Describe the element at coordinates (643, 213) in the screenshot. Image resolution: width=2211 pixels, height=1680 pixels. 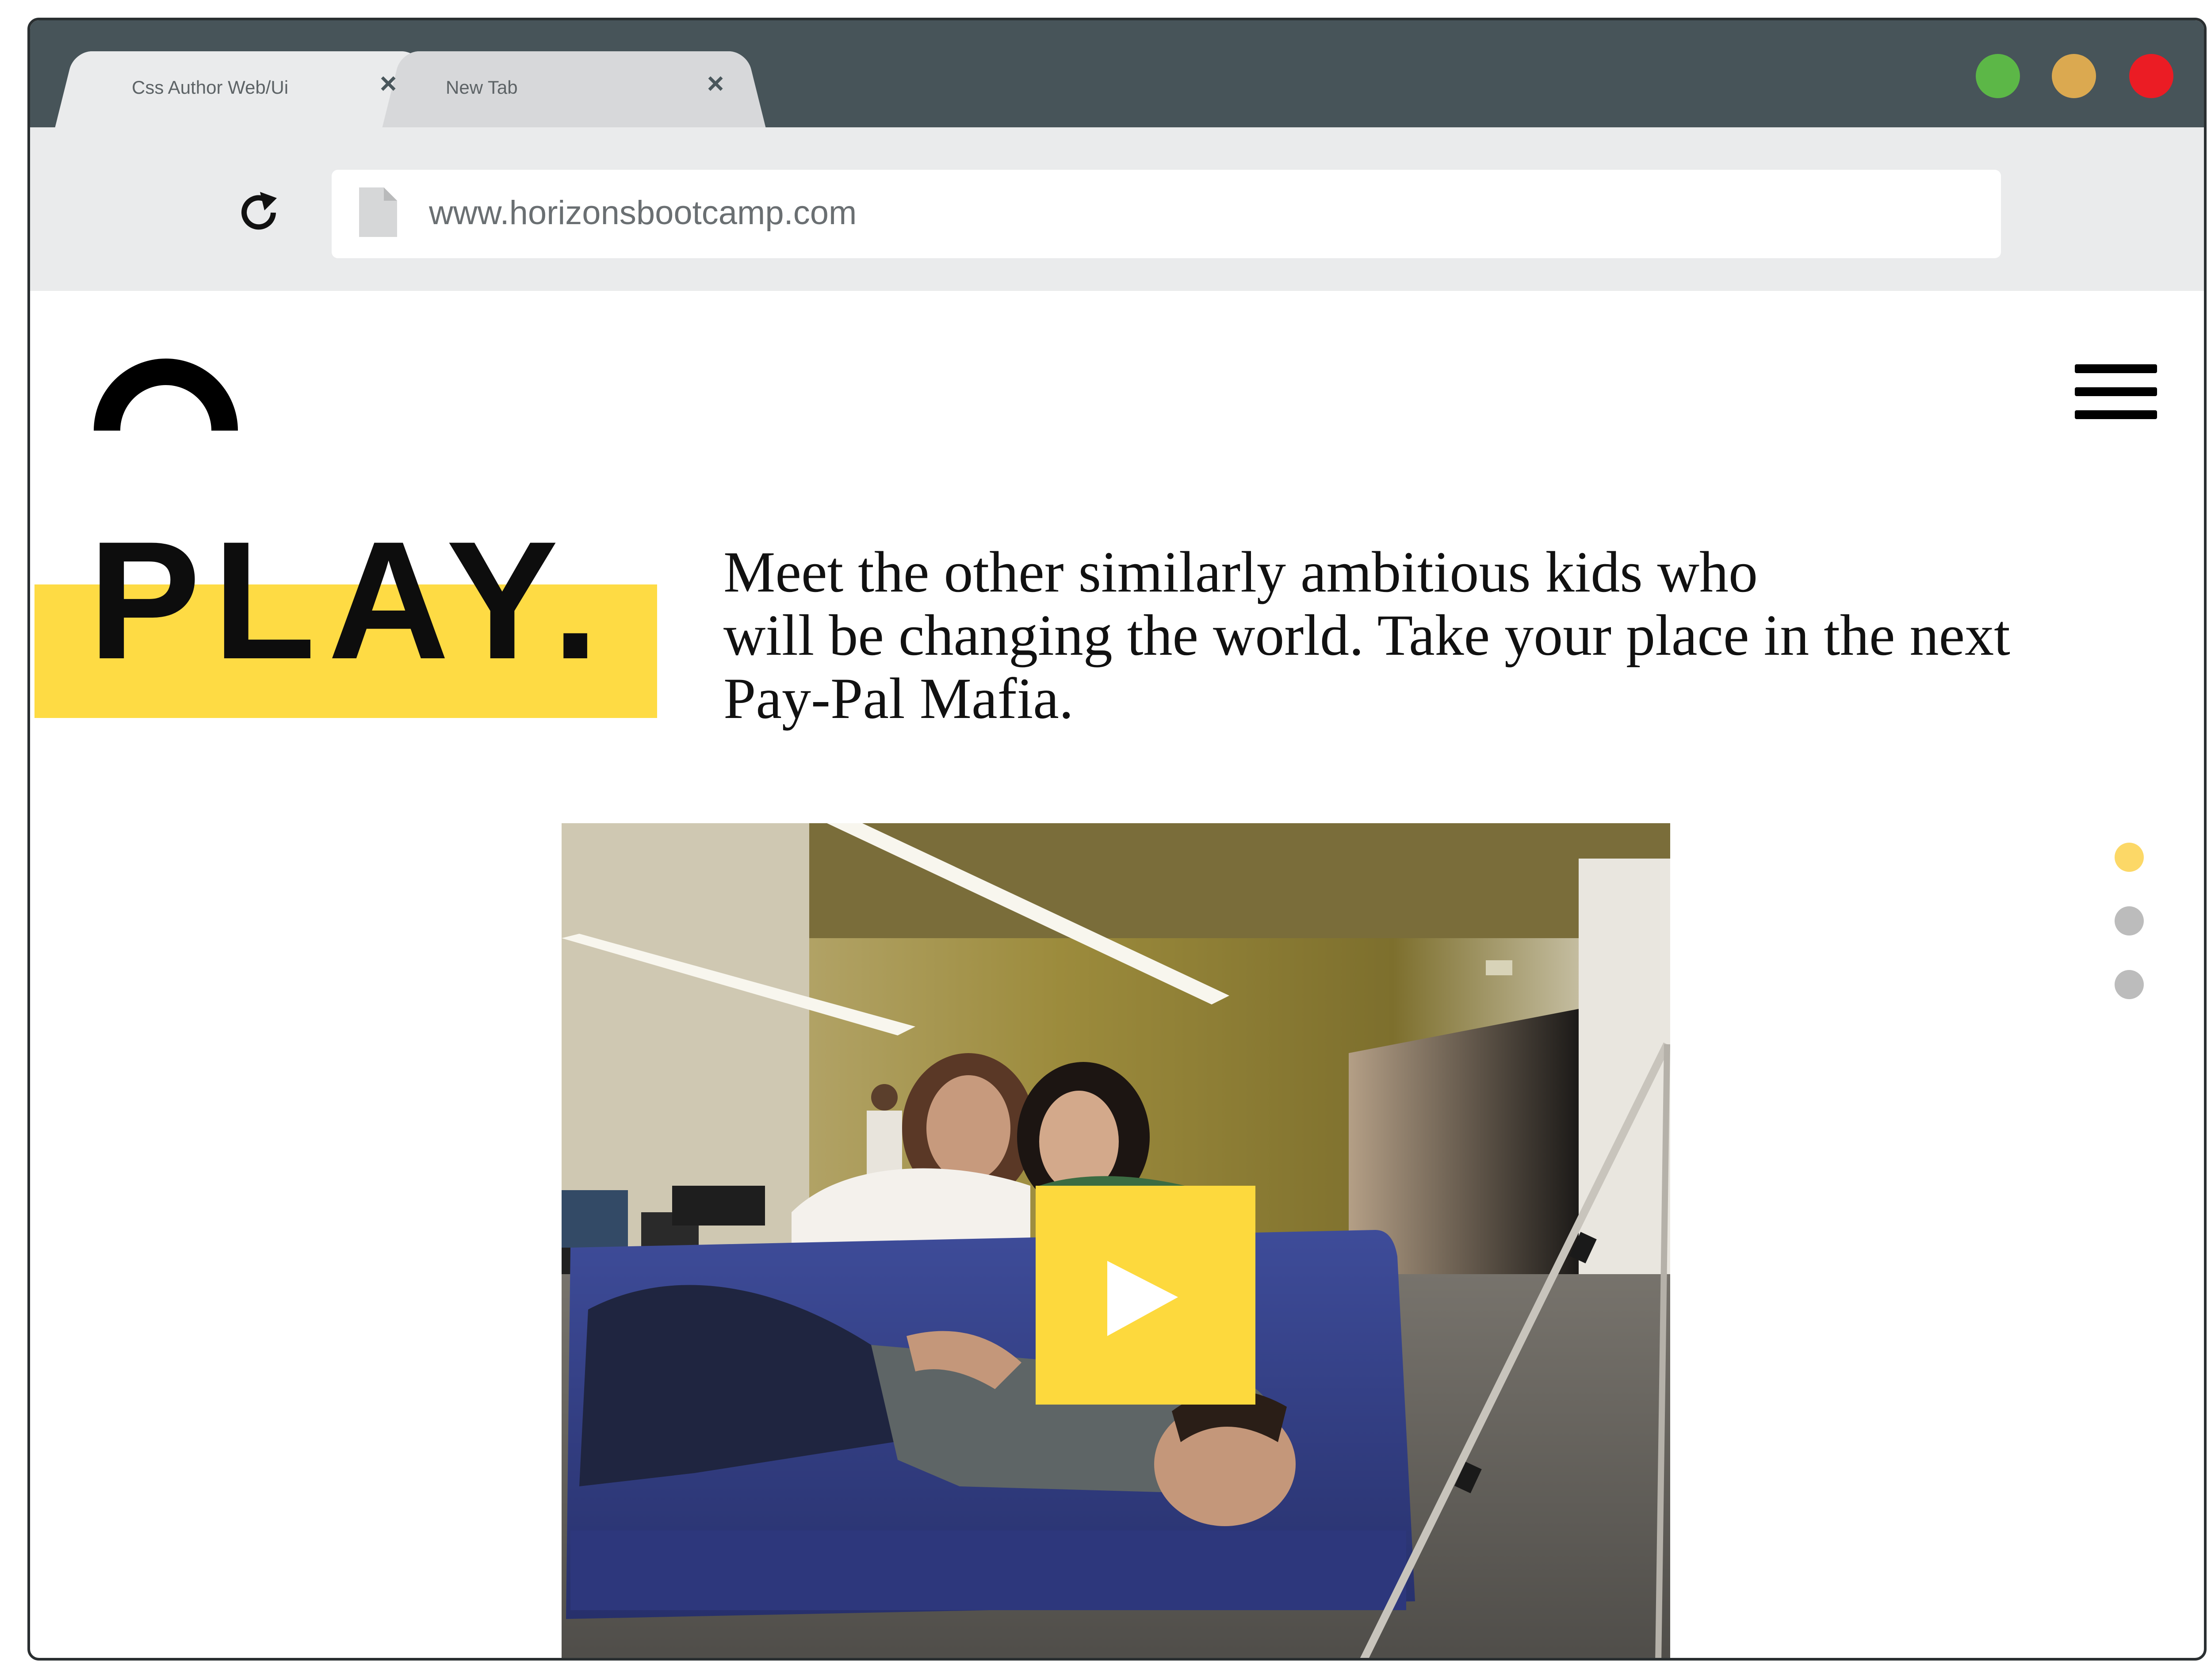
I see `url-text: www.horizonsbootcamp.com` at that location.